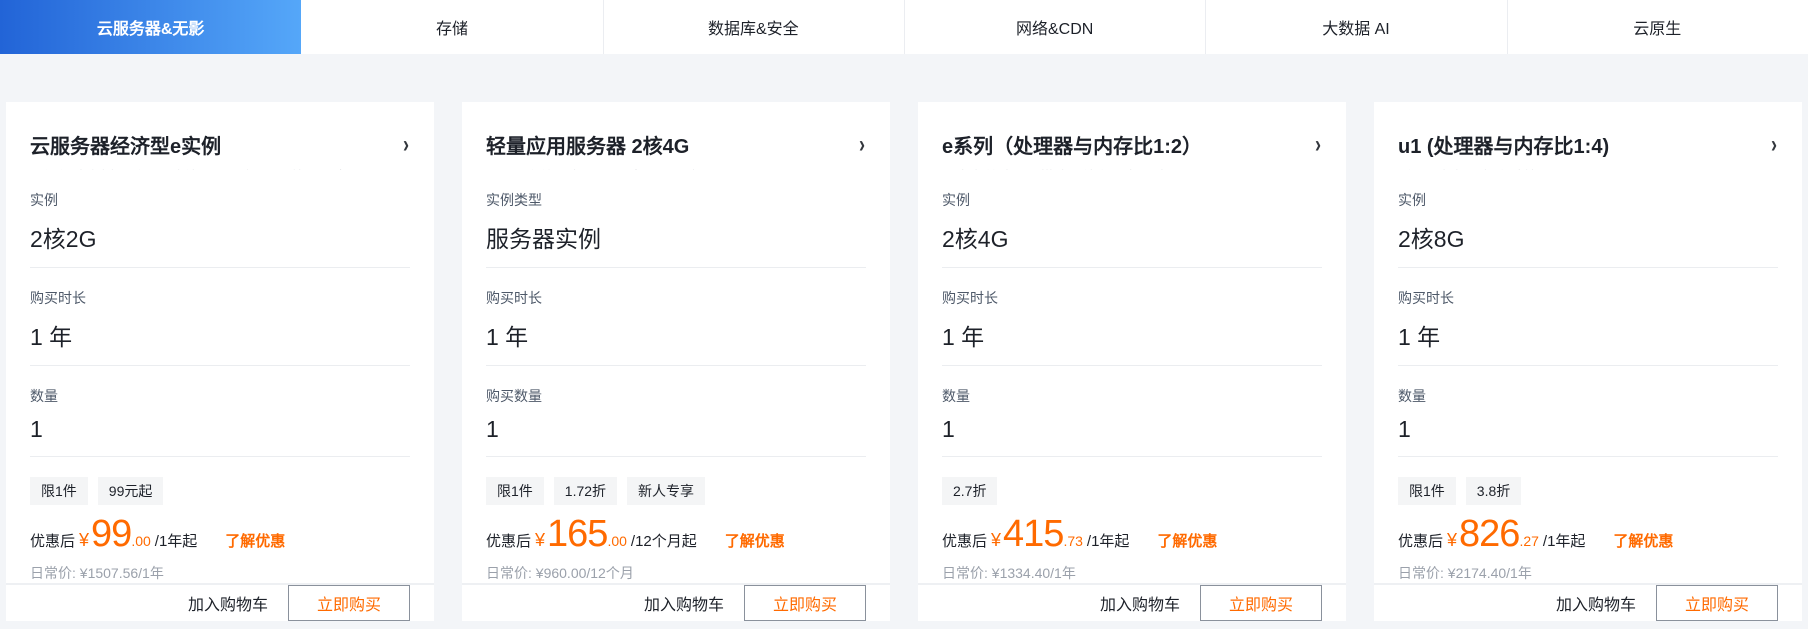 This screenshot has height=629, width=1808. What do you see at coordinates (1033, 534) in the screenshot?
I see `price-integer: 415` at bounding box center [1033, 534].